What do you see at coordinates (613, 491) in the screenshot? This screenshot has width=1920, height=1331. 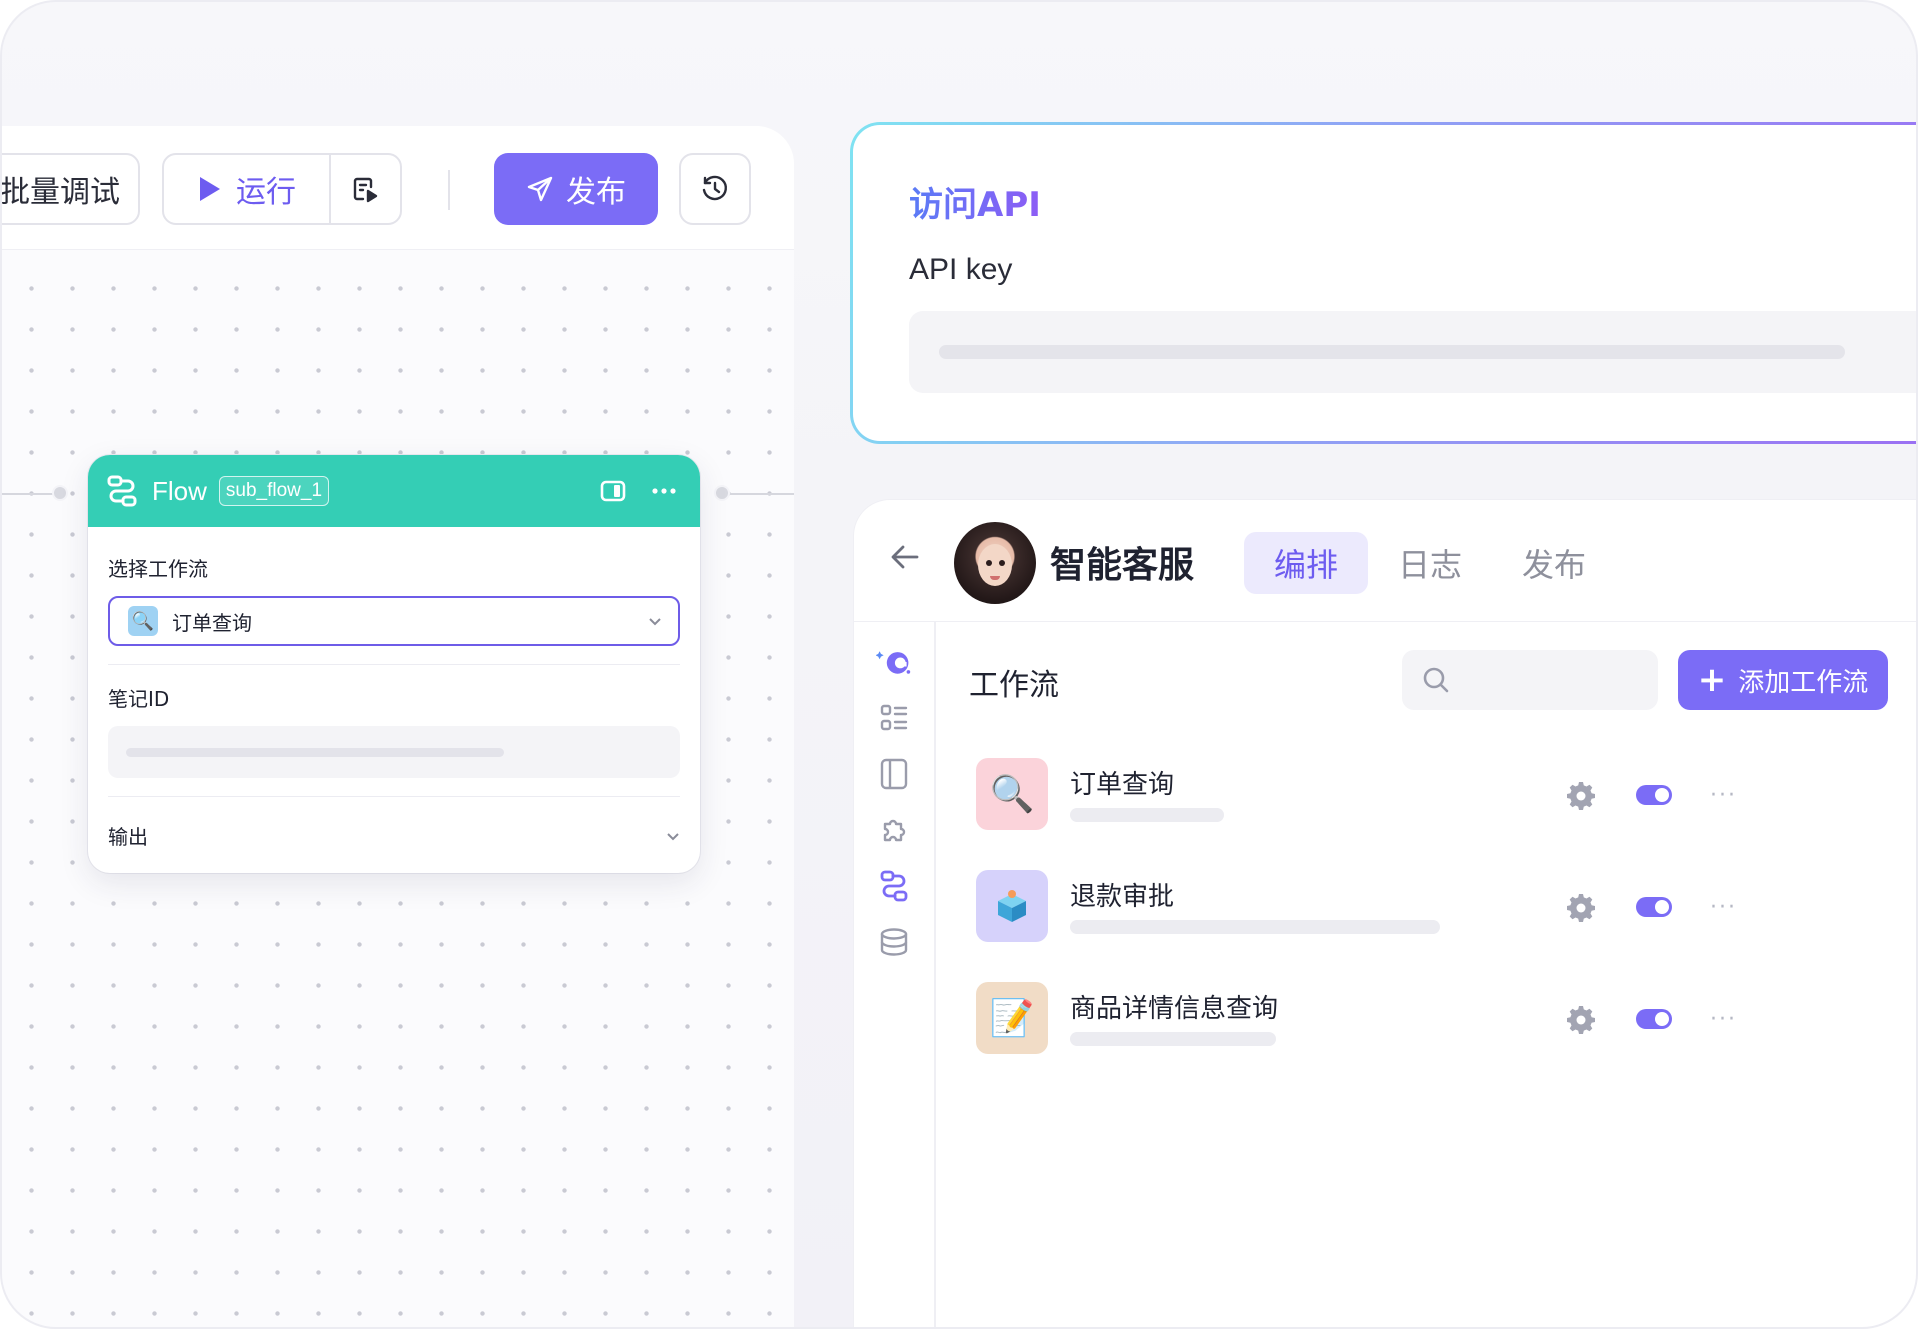 I see `panel-toggle-icon` at bounding box center [613, 491].